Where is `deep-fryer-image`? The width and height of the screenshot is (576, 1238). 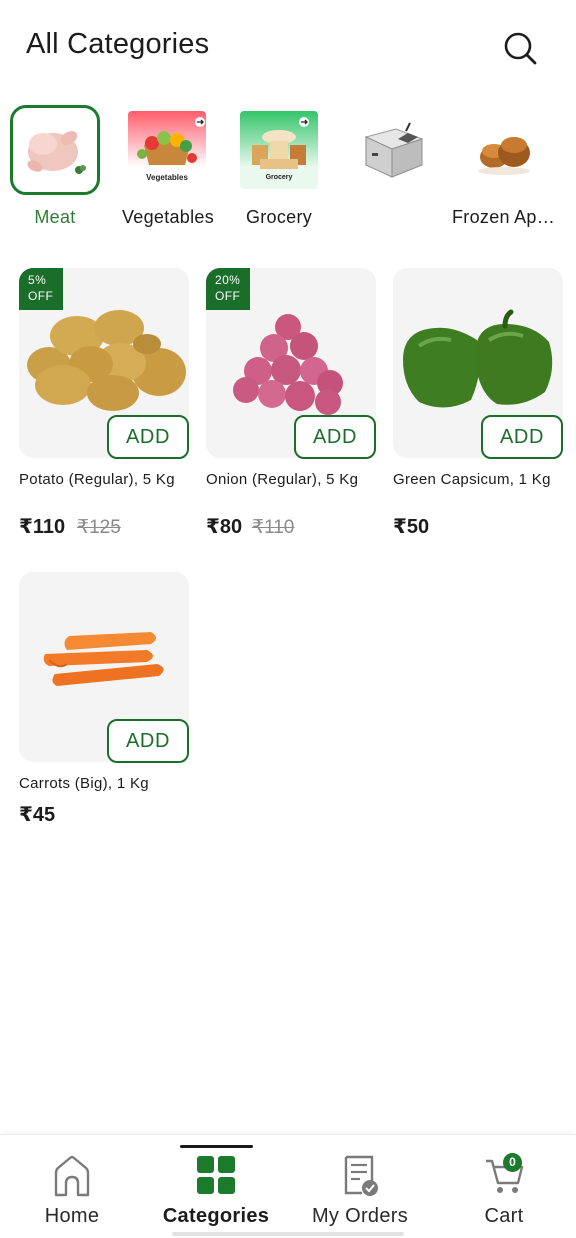 deep-fryer-image is located at coordinates (394, 150).